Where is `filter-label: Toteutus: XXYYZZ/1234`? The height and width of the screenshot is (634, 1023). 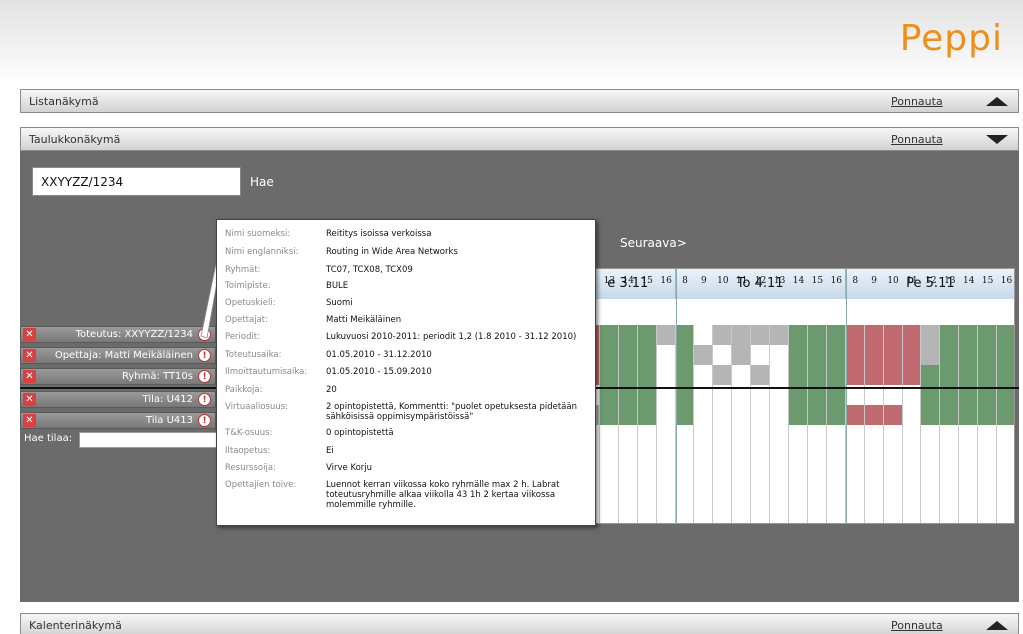
filter-label: Toteutus: XXYYZZ/1234 is located at coordinates (134, 334).